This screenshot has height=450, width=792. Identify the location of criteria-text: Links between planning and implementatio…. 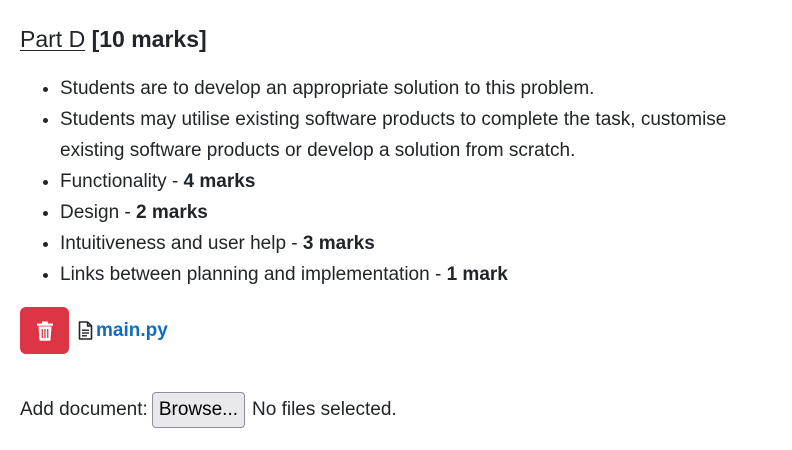
(253, 274).